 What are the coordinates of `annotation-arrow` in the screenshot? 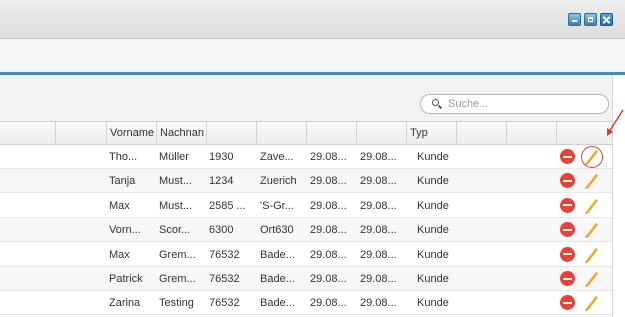 It's located at (615, 122).